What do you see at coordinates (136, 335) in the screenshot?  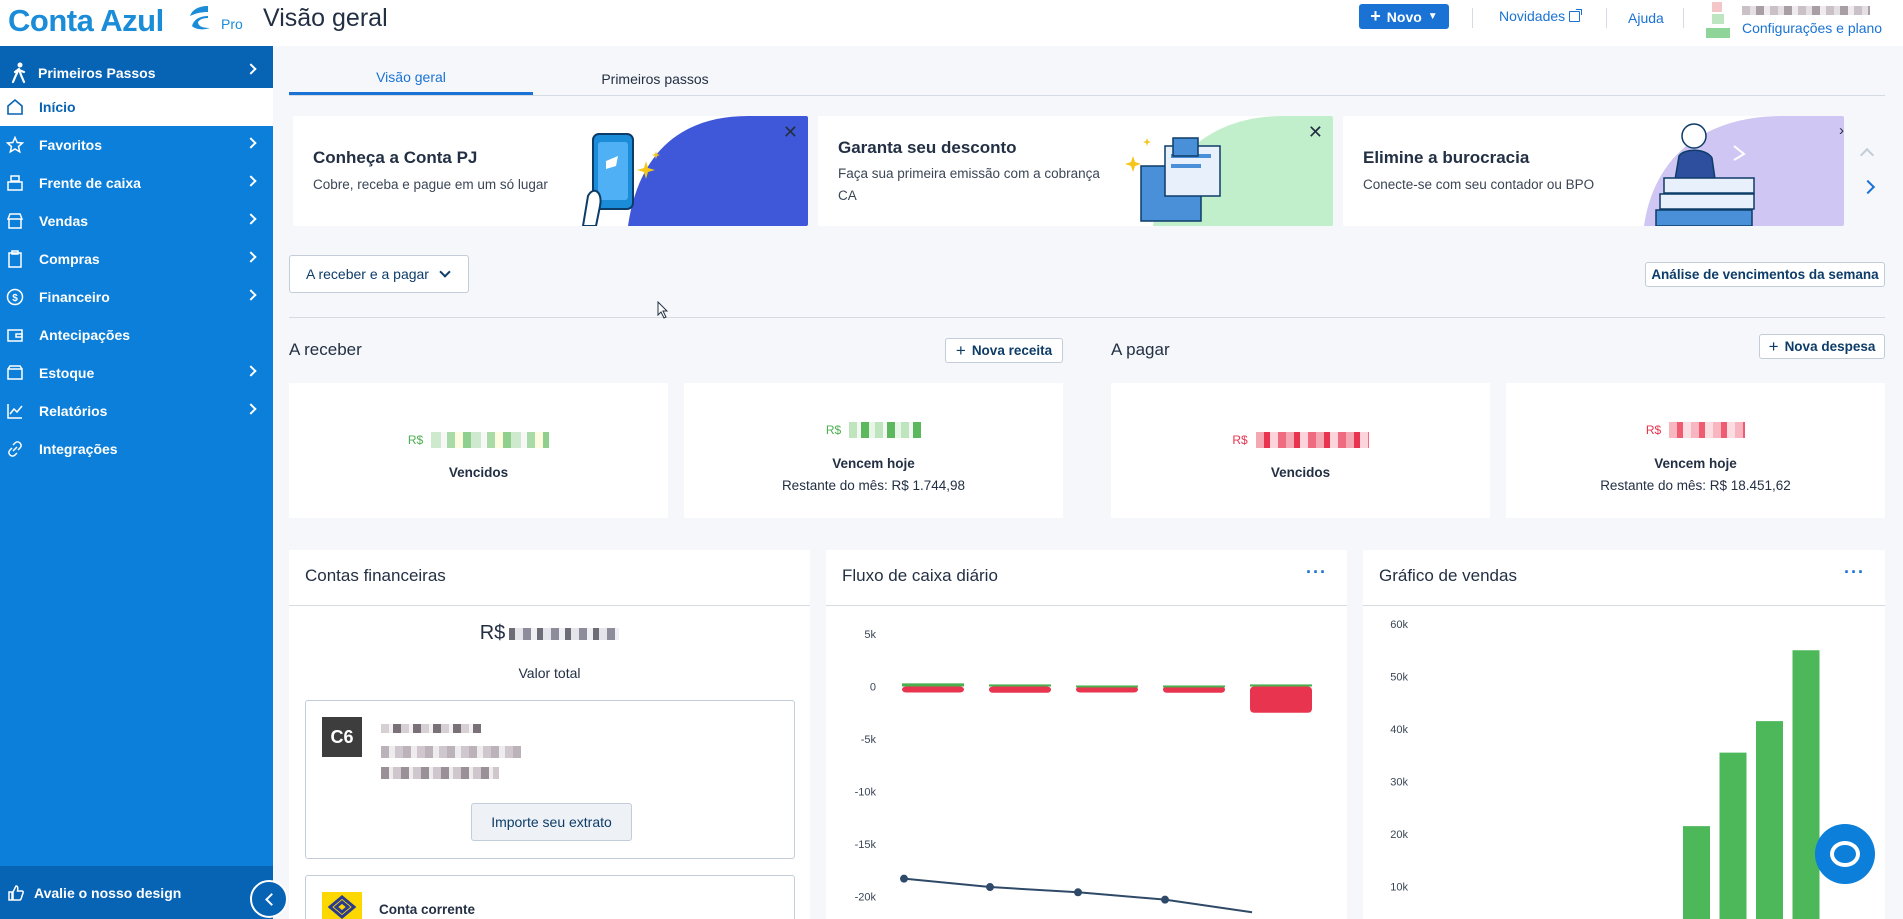 I see `sidebar-item-antecipacoes: Antecipações` at bounding box center [136, 335].